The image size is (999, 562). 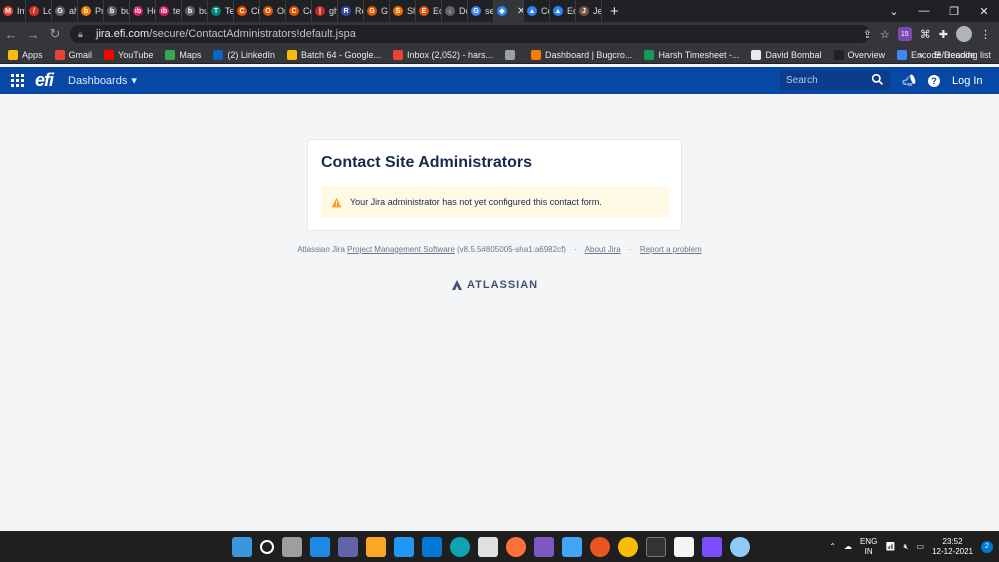 What do you see at coordinates (32, 54) in the screenshot?
I see `bookmark-label: Apps` at bounding box center [32, 54].